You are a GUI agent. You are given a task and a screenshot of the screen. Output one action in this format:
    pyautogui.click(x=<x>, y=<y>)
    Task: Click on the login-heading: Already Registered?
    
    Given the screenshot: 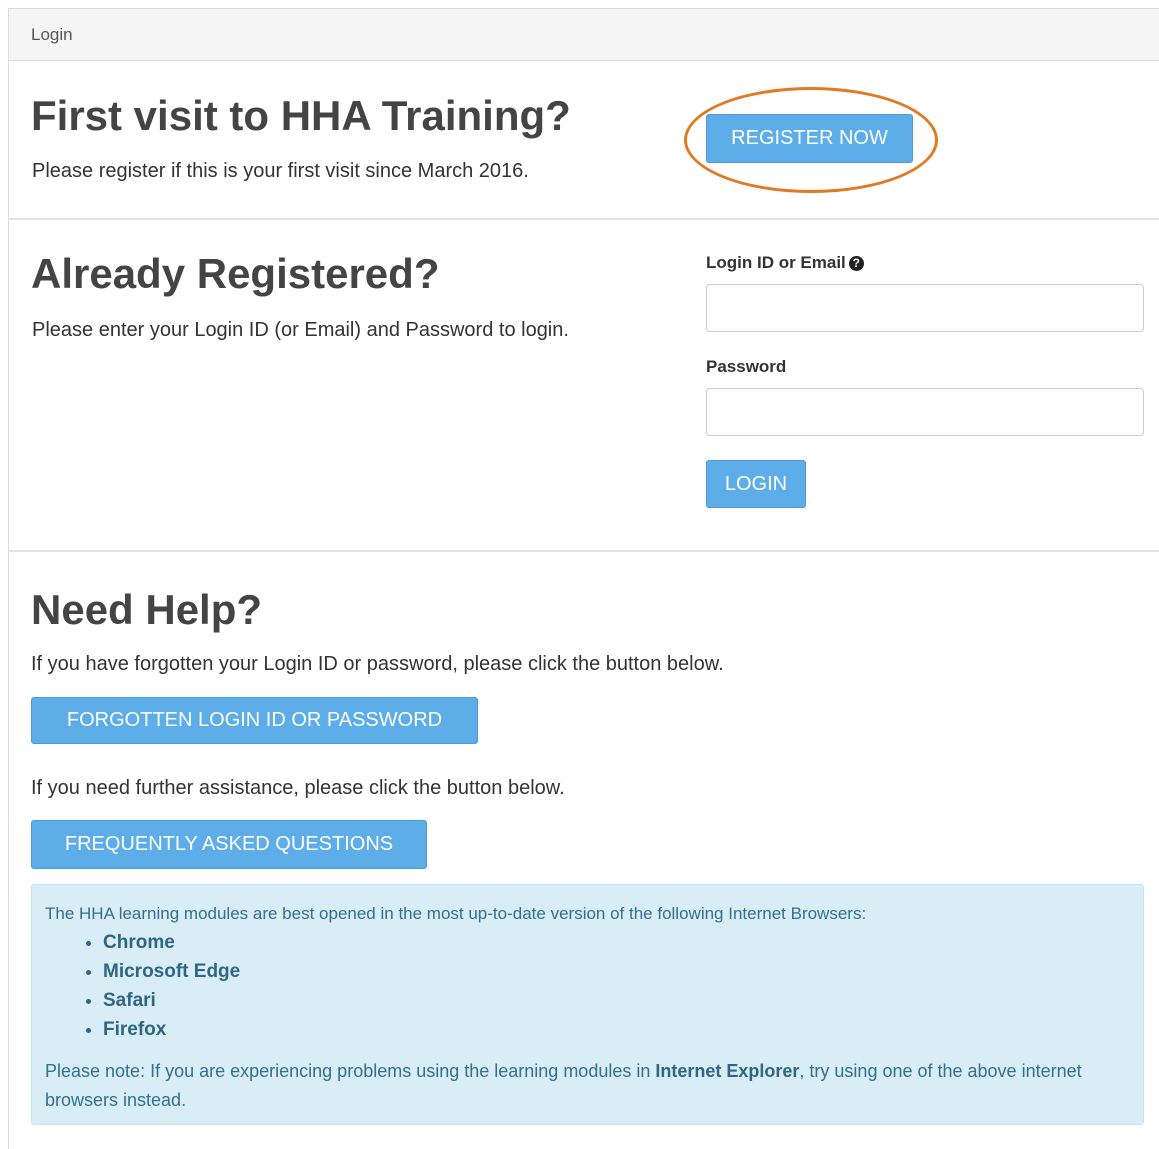 What is the action you would take?
    pyautogui.click(x=235, y=273)
    